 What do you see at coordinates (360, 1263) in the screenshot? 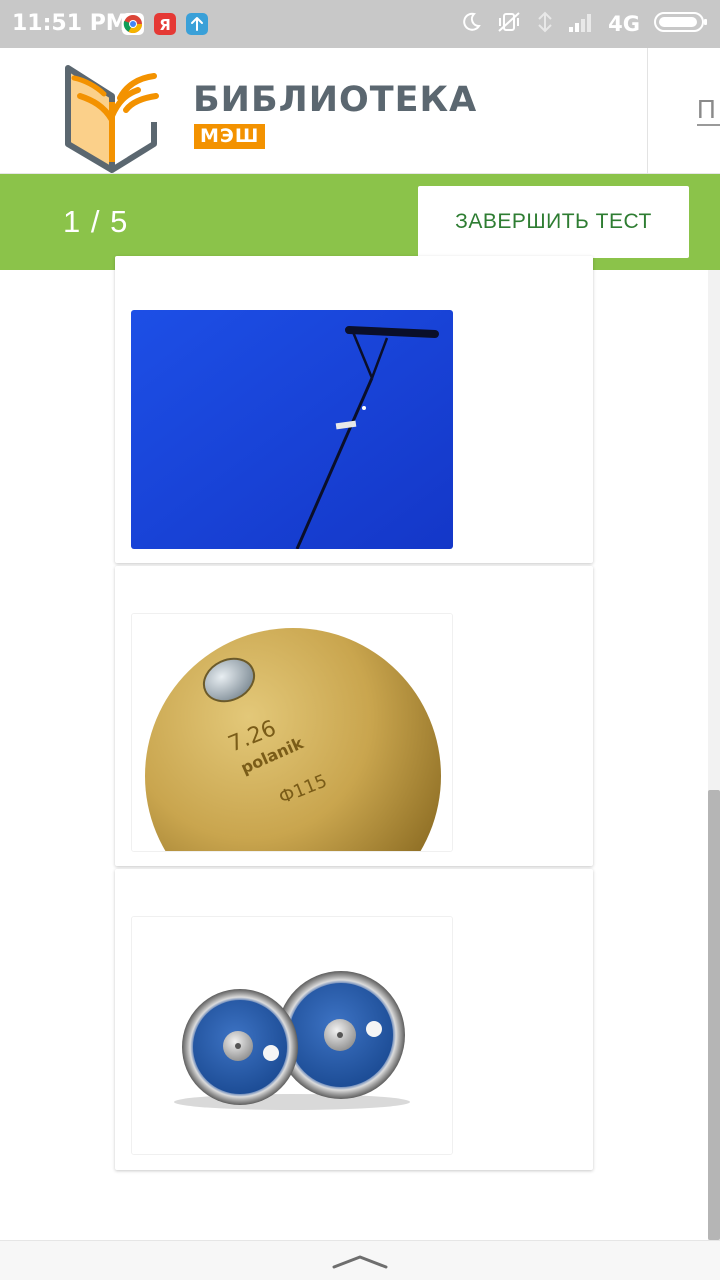
I see `chevron-up-icon` at bounding box center [360, 1263].